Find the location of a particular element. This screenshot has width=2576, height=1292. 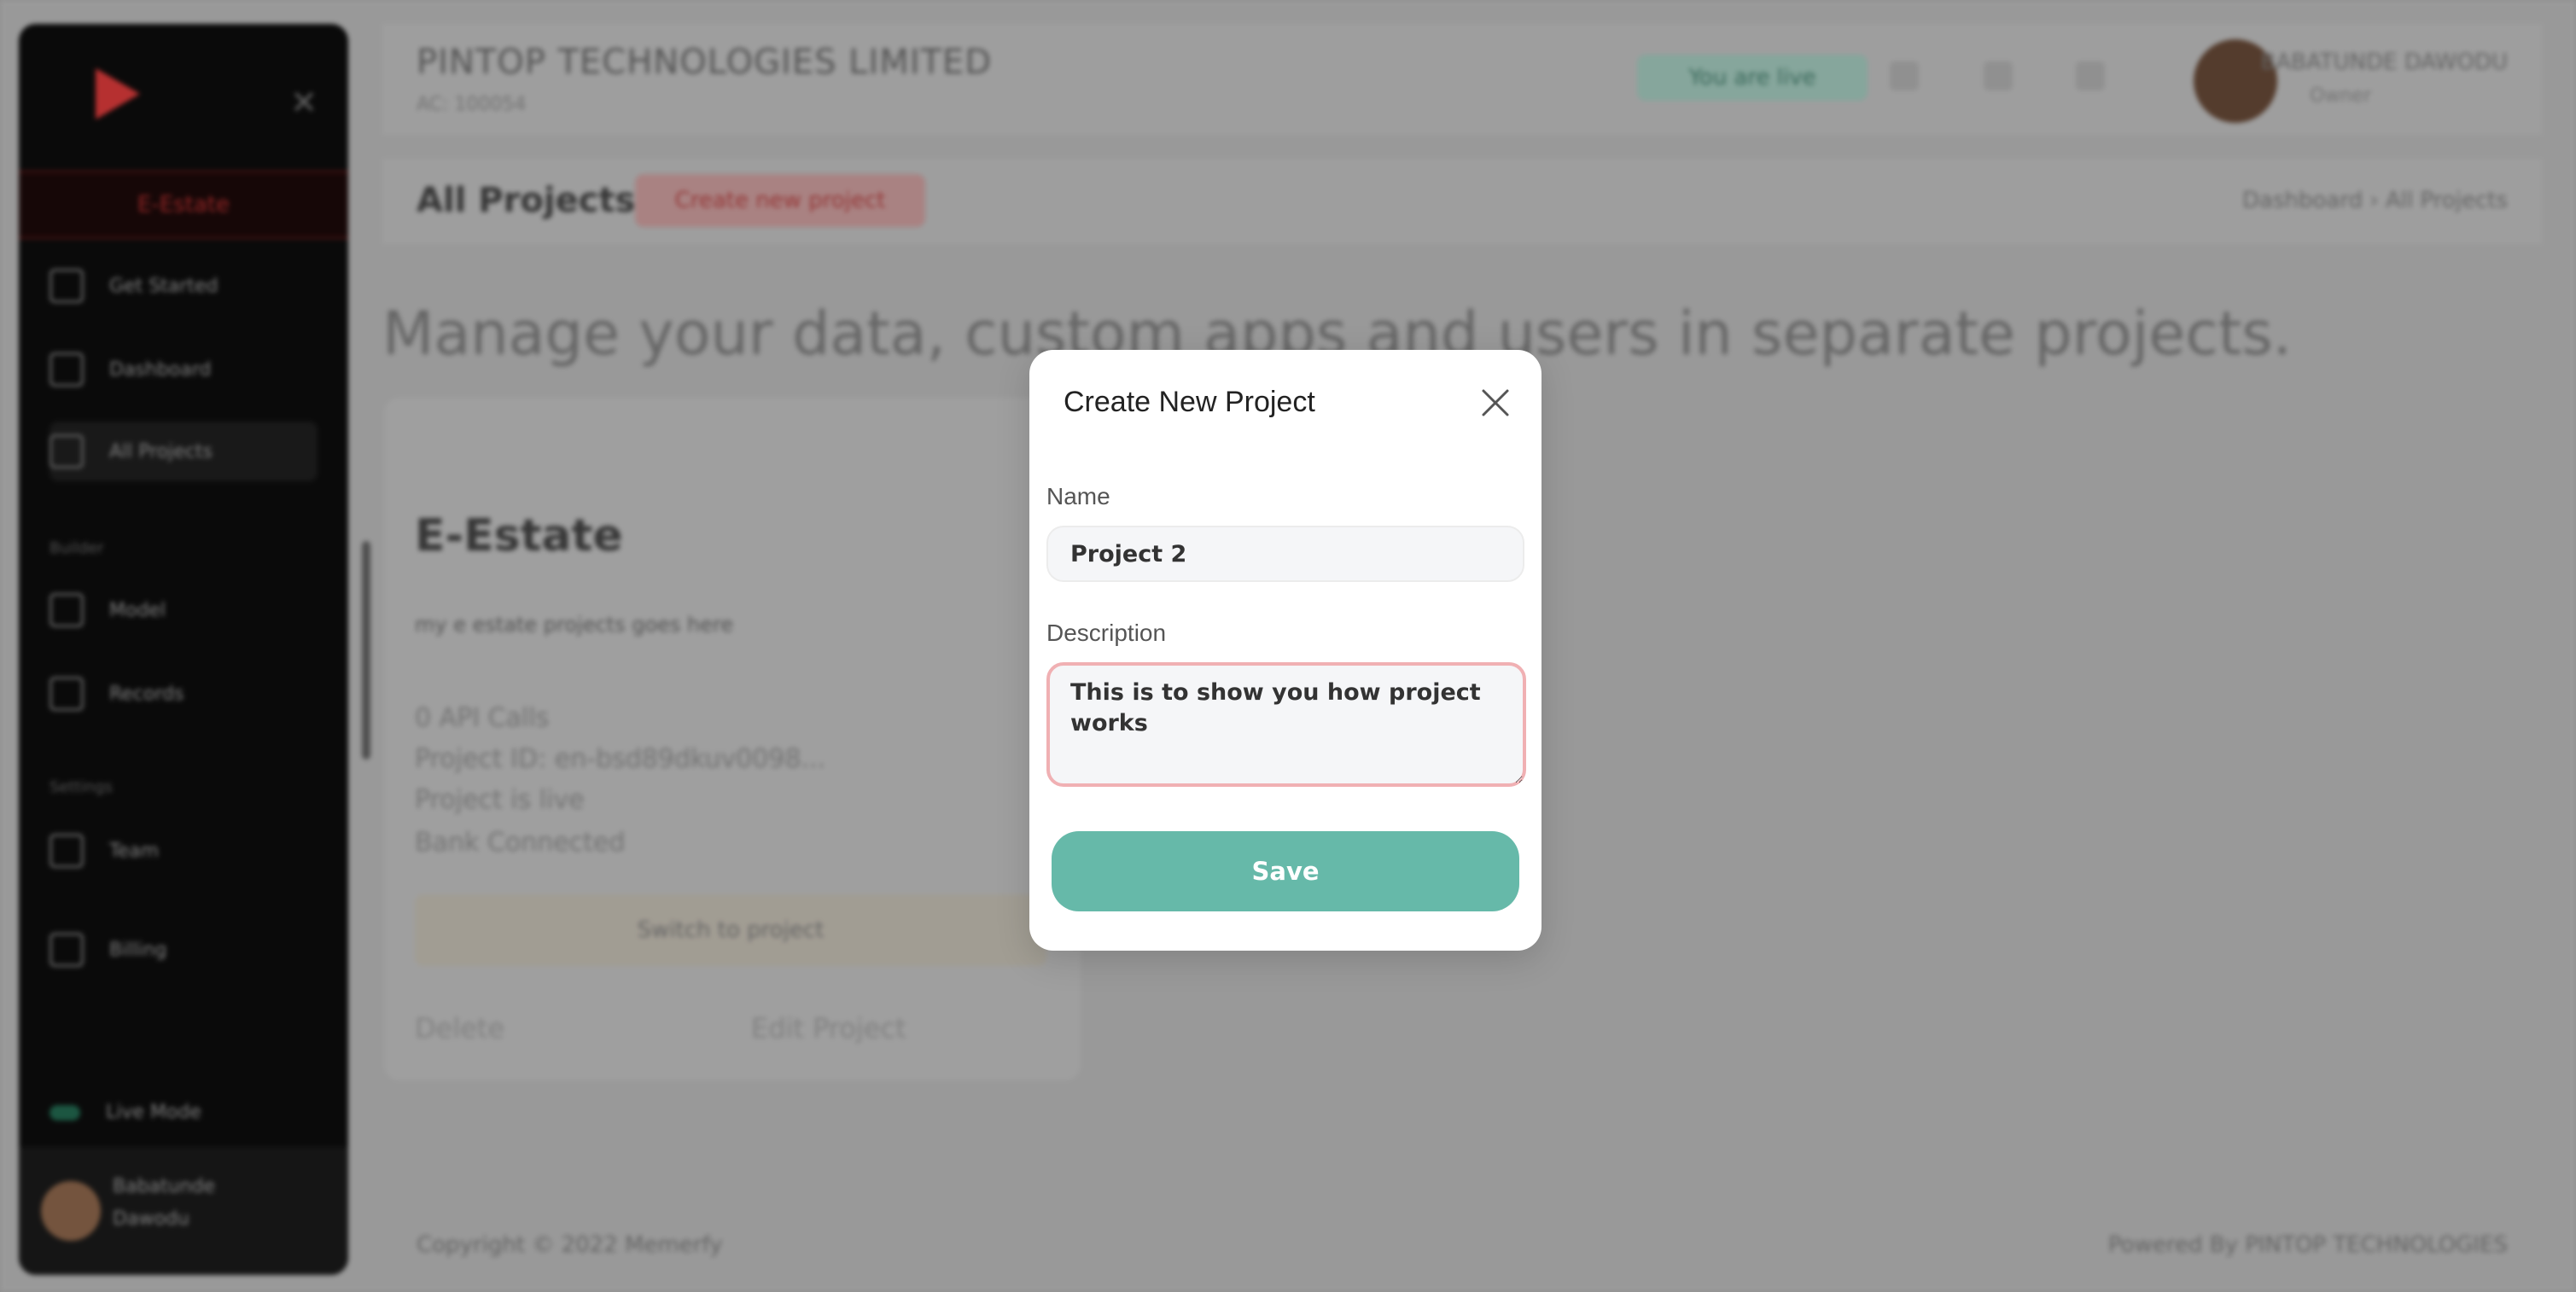

name-field is located at coordinates (1285, 554).